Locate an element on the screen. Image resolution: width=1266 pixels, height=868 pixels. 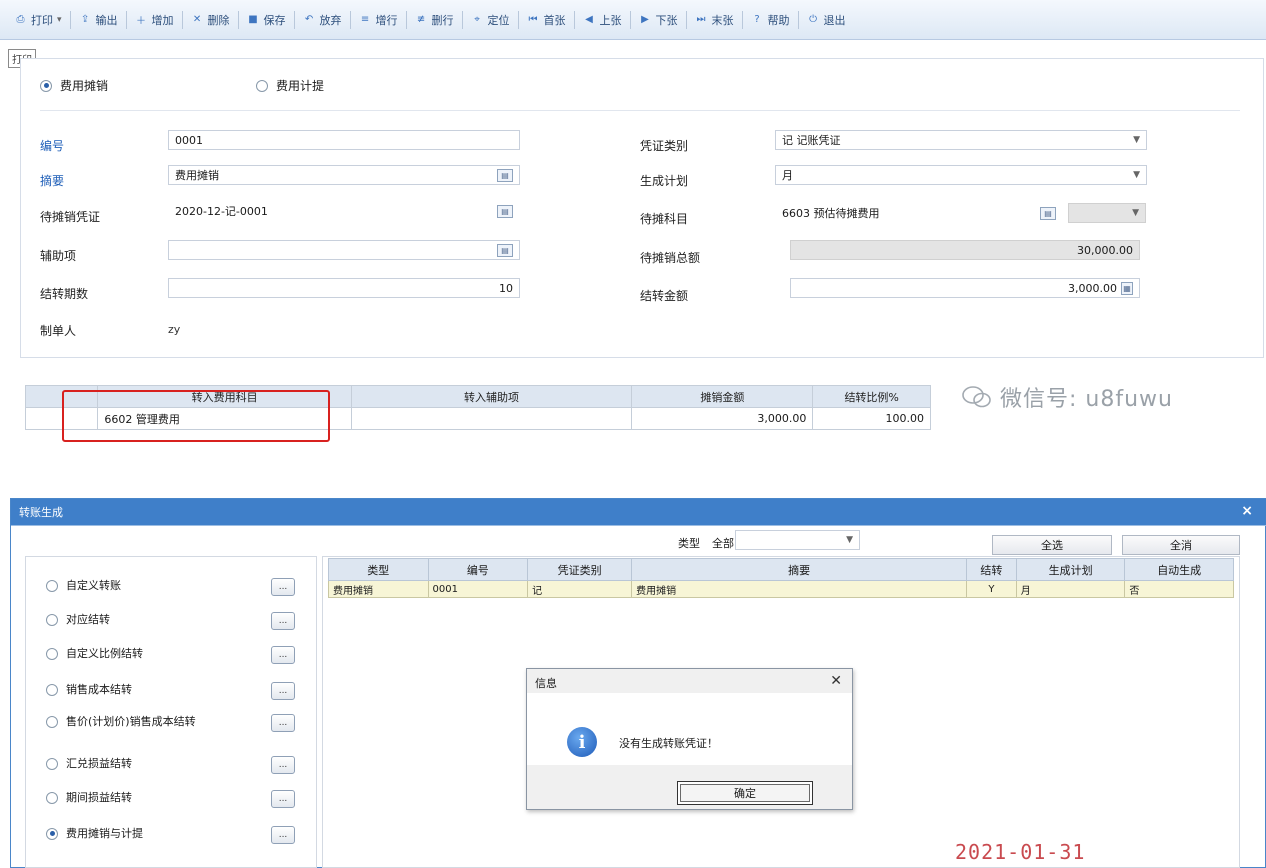
toolbar-button: ⏻ 退出 is located at coordinates (826, 20).